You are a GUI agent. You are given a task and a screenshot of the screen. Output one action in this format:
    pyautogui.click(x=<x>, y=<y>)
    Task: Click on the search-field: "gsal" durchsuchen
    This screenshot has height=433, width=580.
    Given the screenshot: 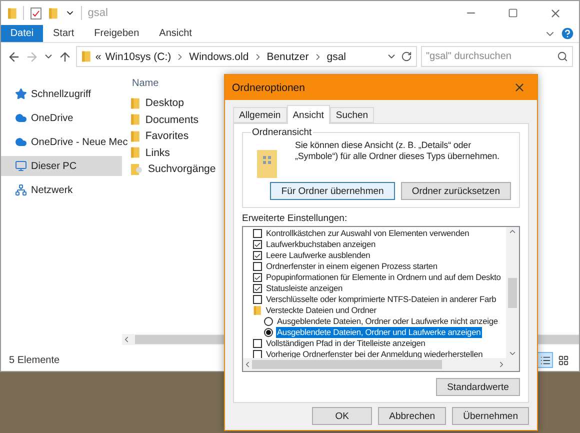 What is the action you would take?
    pyautogui.click(x=497, y=56)
    